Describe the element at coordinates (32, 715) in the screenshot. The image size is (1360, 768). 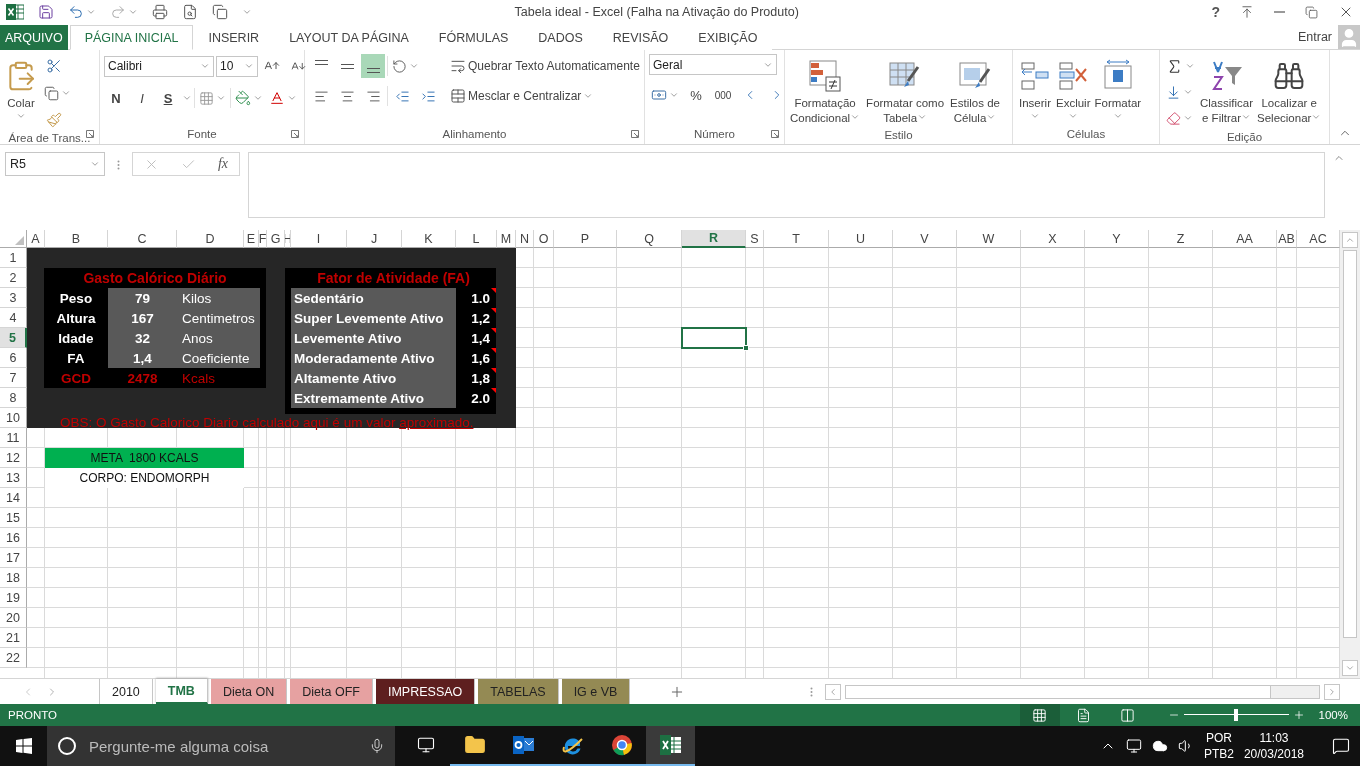
I see `status-text: PRONTO` at that location.